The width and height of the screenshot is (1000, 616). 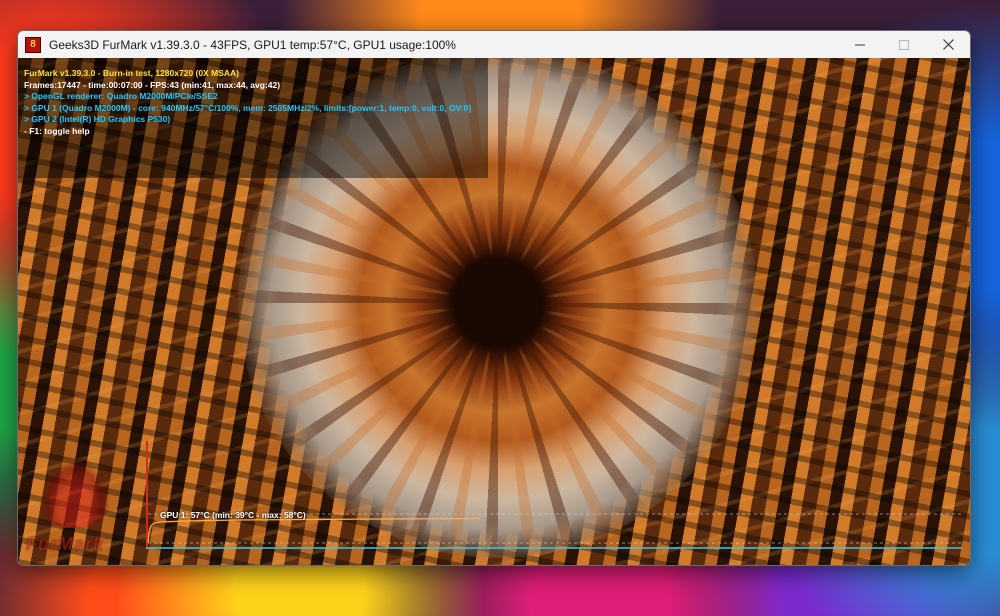 I want to click on minimize-button, so click(x=860, y=44).